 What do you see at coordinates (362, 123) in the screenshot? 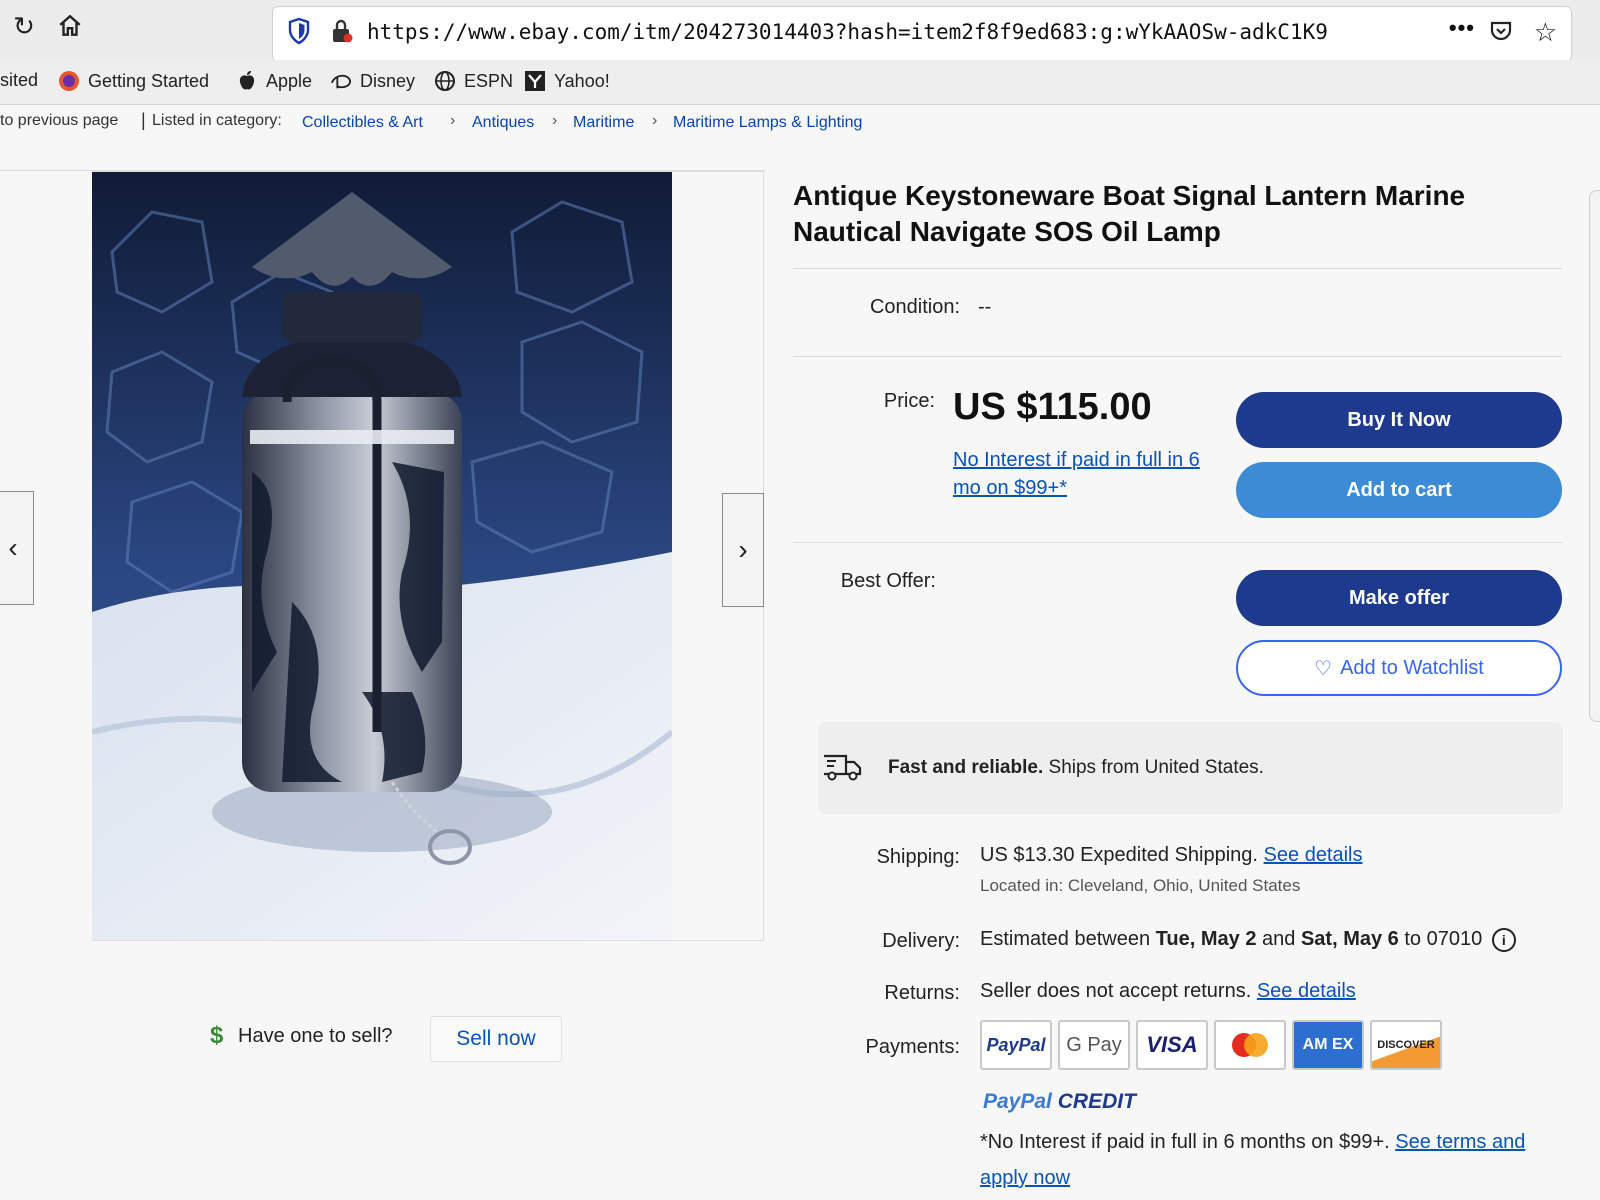
I see `category-link-collectibles: Collectibles & Art` at bounding box center [362, 123].